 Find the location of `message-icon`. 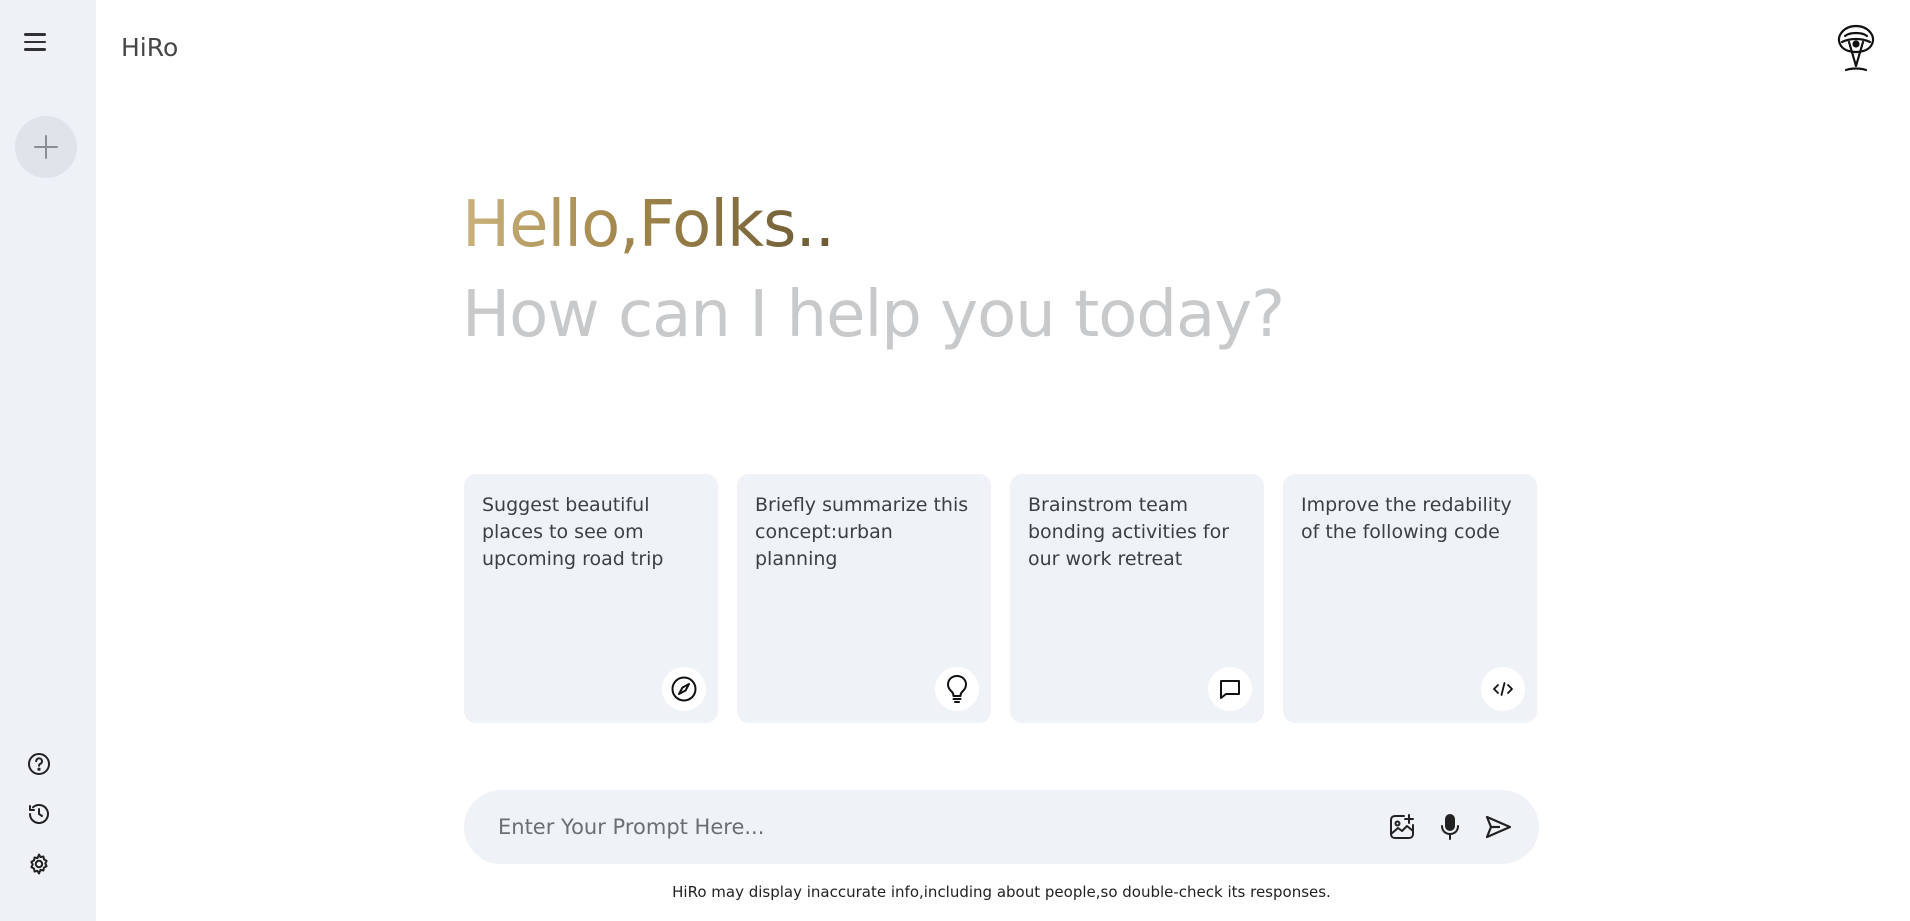

message-icon is located at coordinates (1230, 689).